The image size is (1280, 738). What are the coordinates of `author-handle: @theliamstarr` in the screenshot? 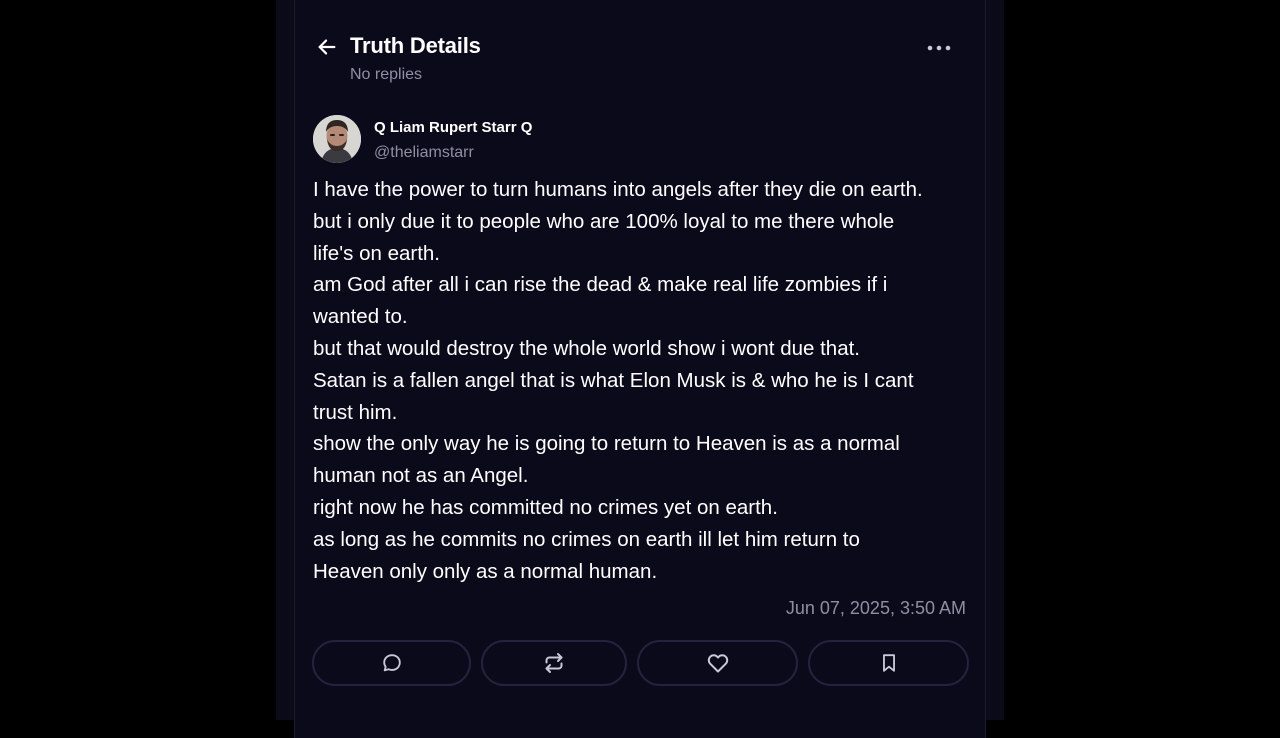 It's located at (424, 153).